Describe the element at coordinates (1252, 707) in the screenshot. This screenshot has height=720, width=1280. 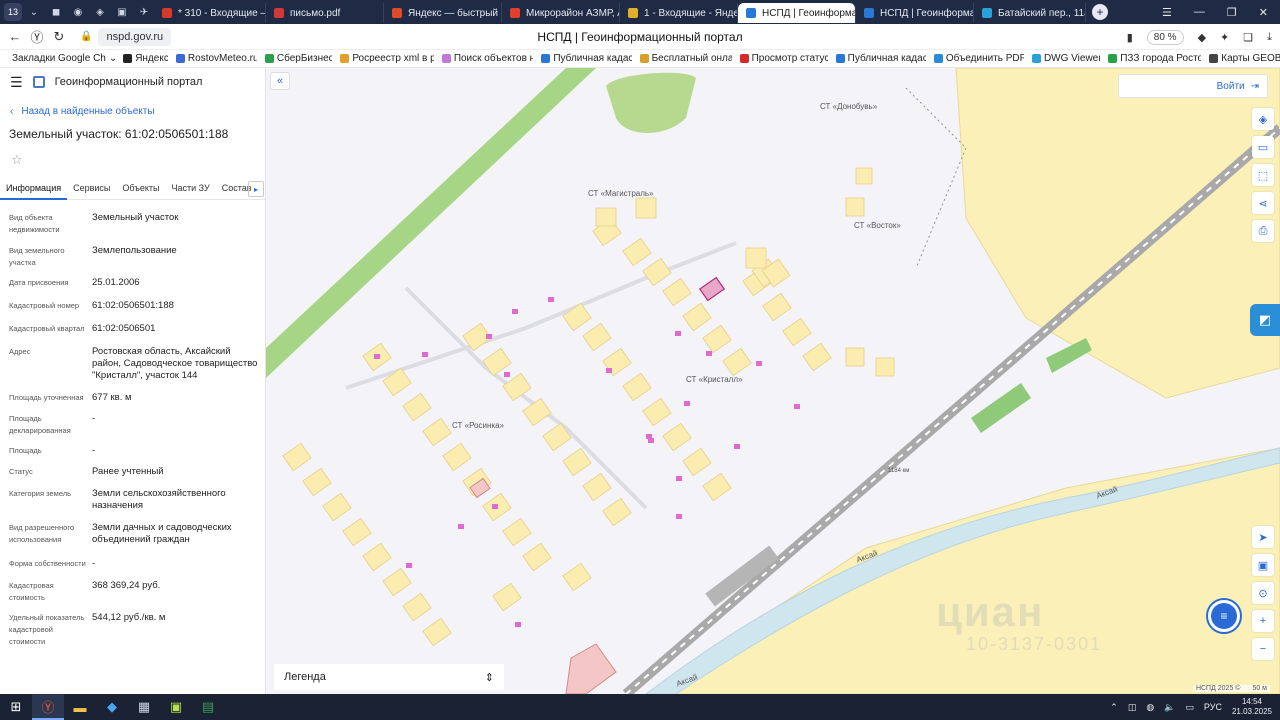
I see `clock: 14:54 21.03.2025` at that location.